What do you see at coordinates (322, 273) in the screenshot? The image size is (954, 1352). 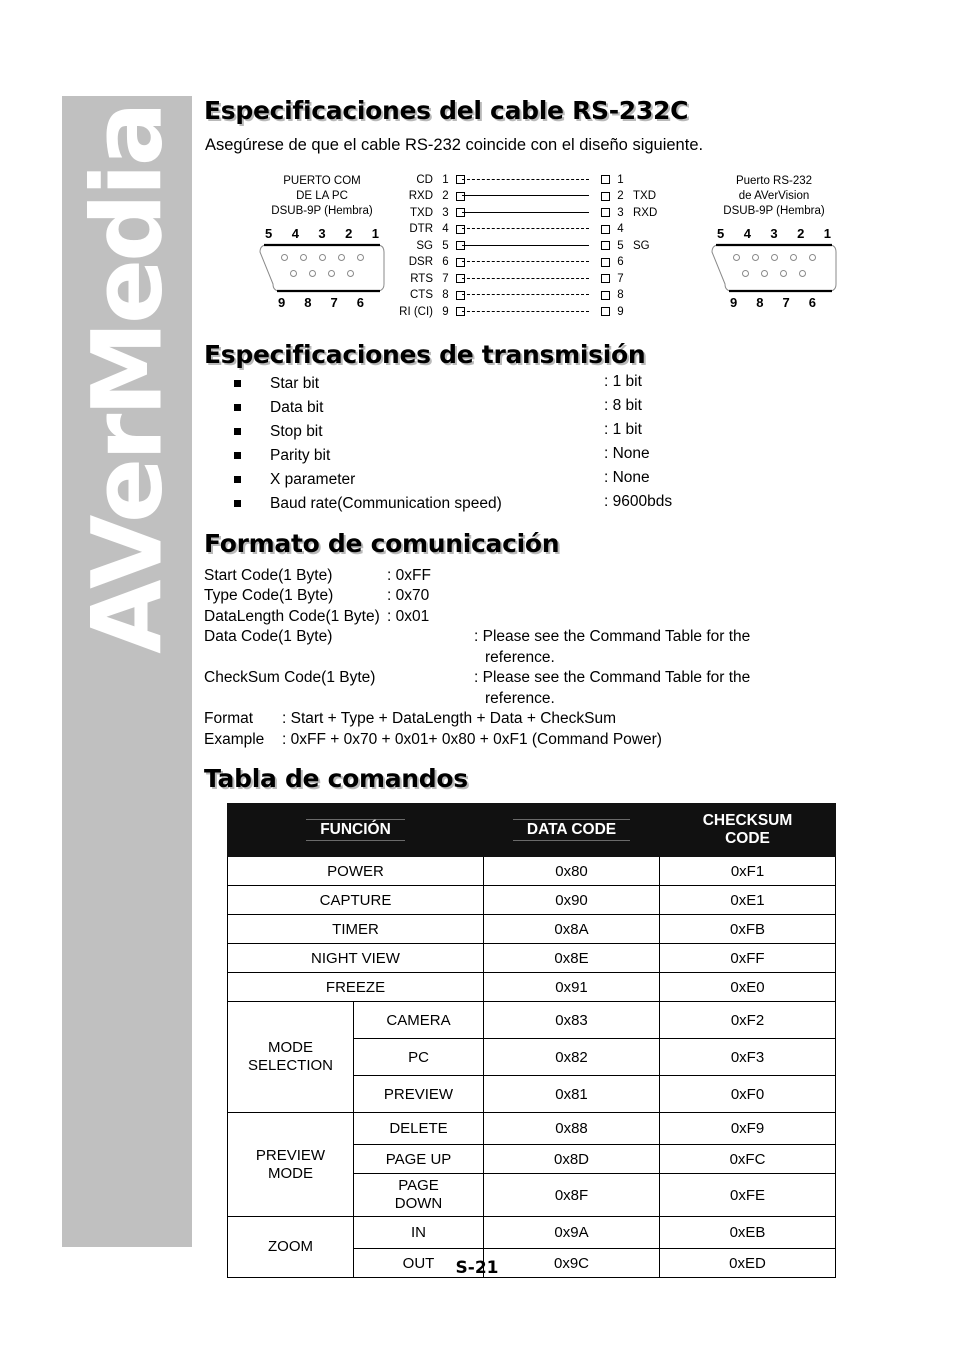 I see `pc-connector-pin-holes-row2` at bounding box center [322, 273].